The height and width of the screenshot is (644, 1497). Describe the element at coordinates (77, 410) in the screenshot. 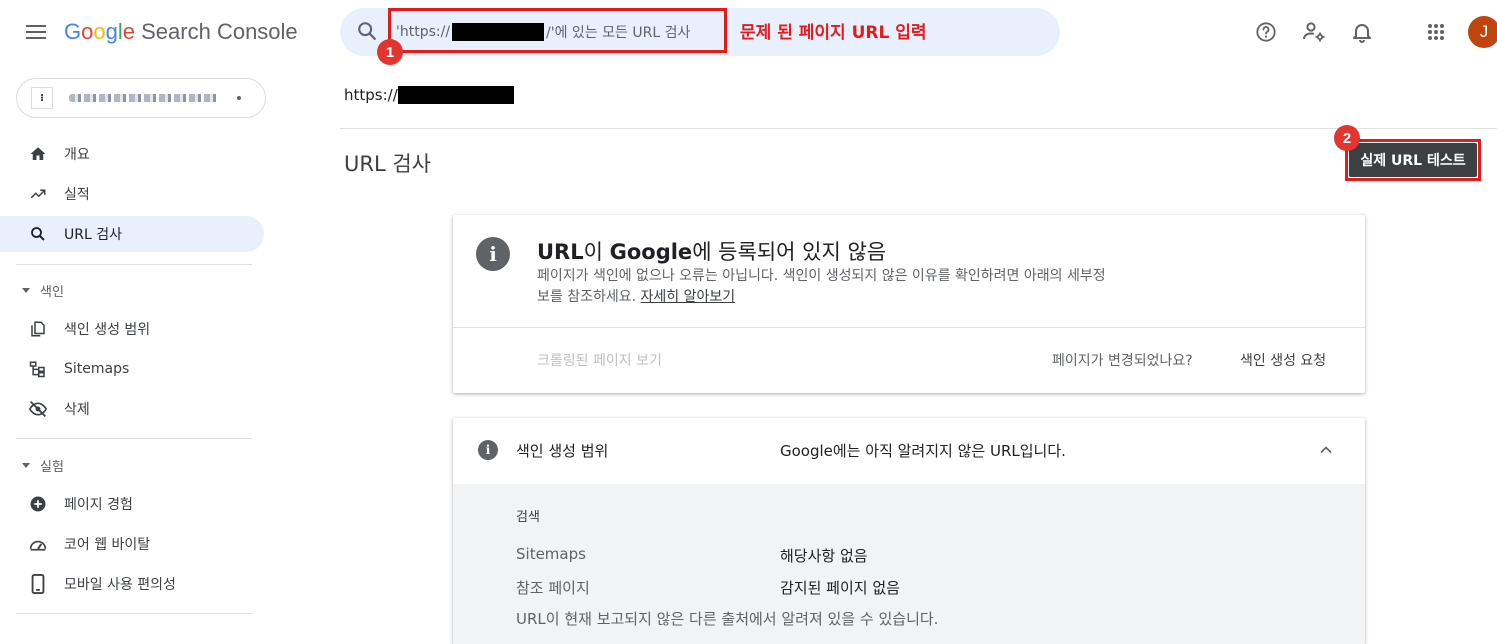

I see `sidebar-item-label: 삭제` at that location.